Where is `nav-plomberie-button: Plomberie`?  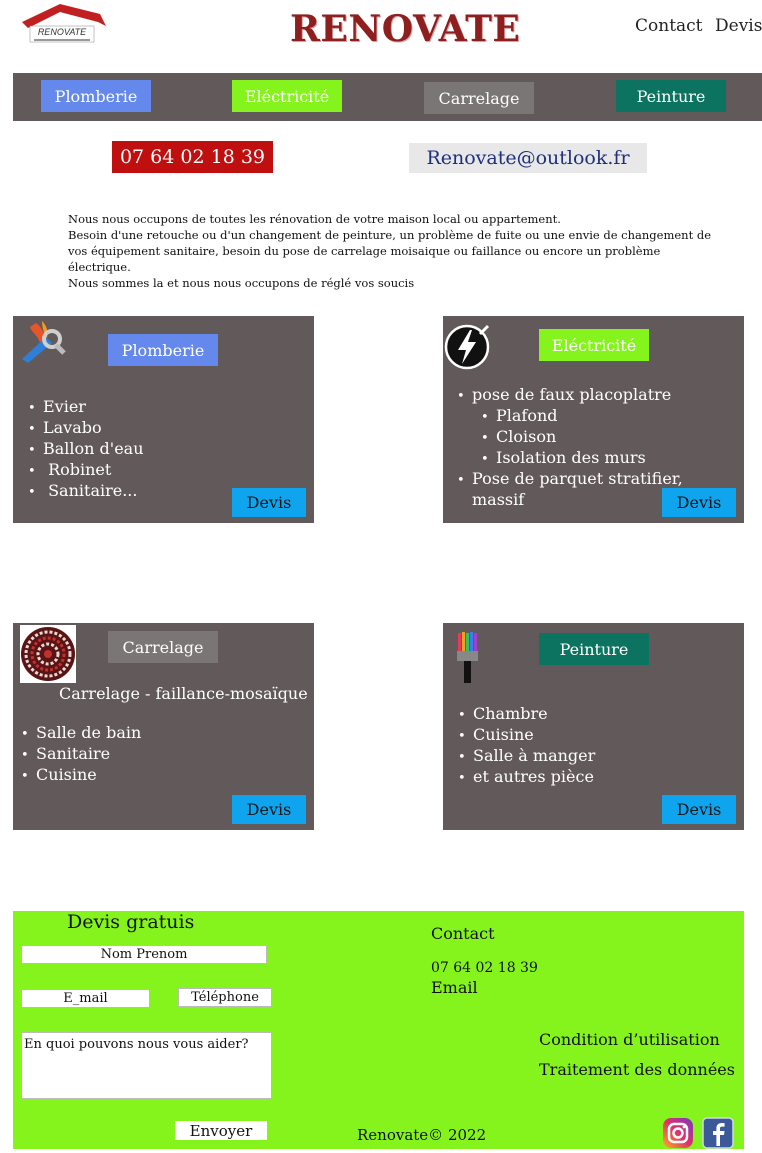
nav-plomberie-button: Plomberie is located at coordinates (96, 96).